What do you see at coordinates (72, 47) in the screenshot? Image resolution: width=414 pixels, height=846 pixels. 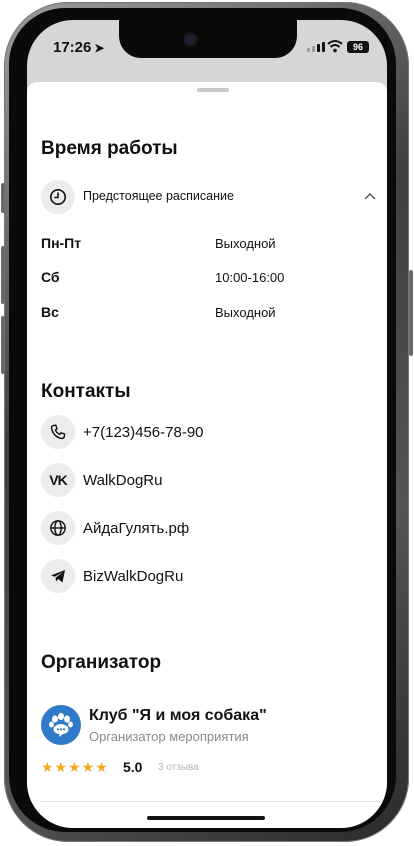 I see `status-time-text: 17:26` at bounding box center [72, 47].